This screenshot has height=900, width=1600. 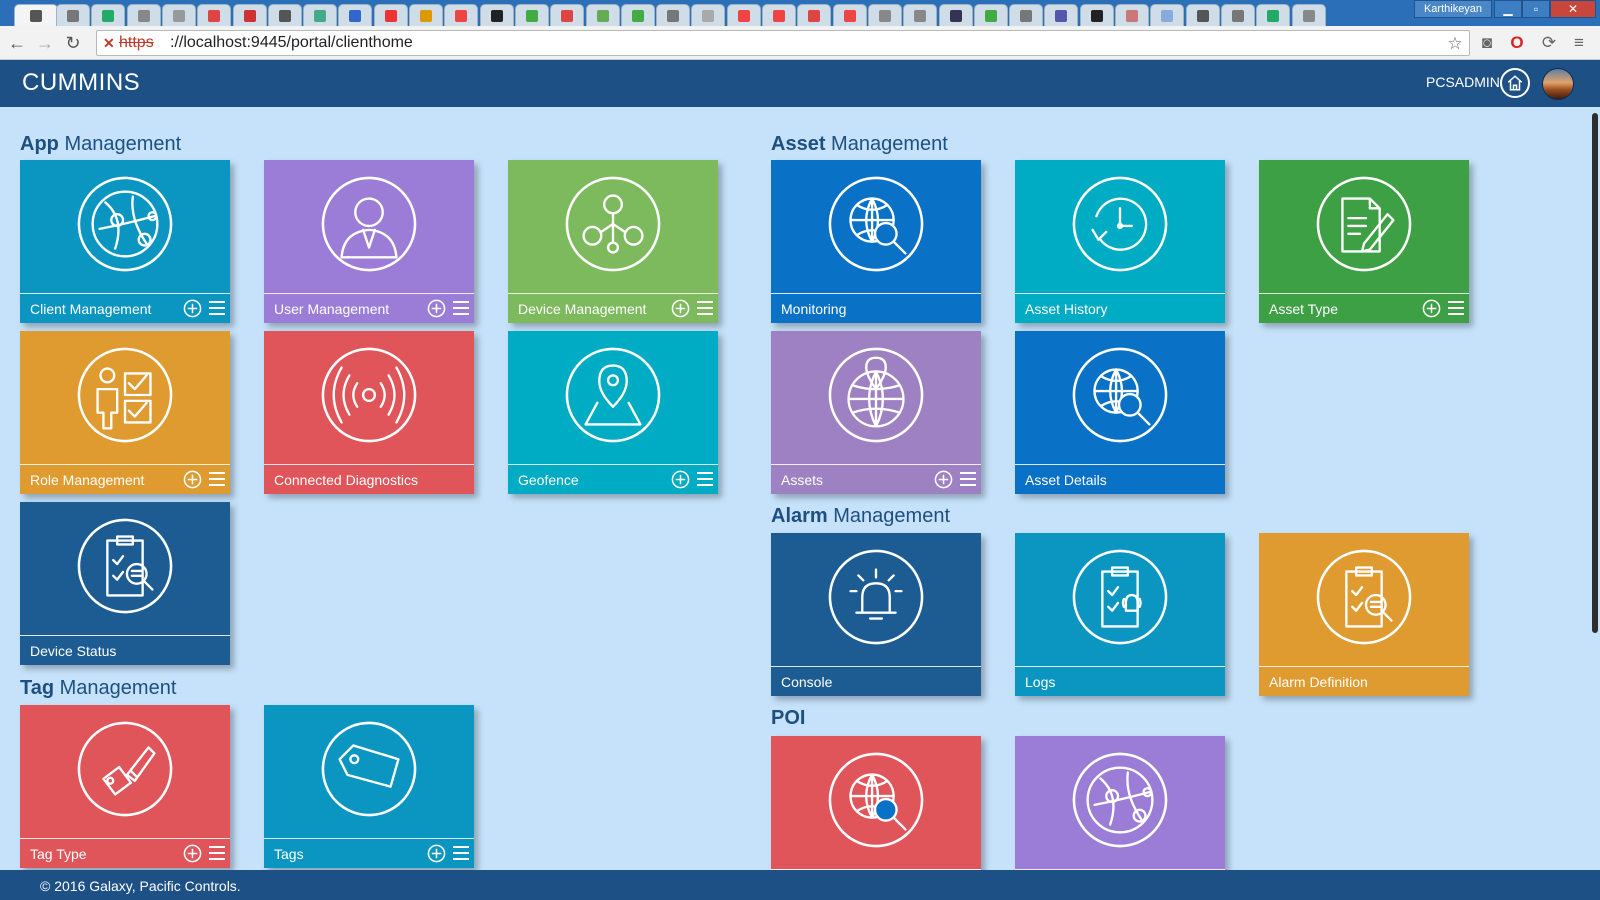 I want to click on username-label: PCSADMIN, so click(x=1463, y=82).